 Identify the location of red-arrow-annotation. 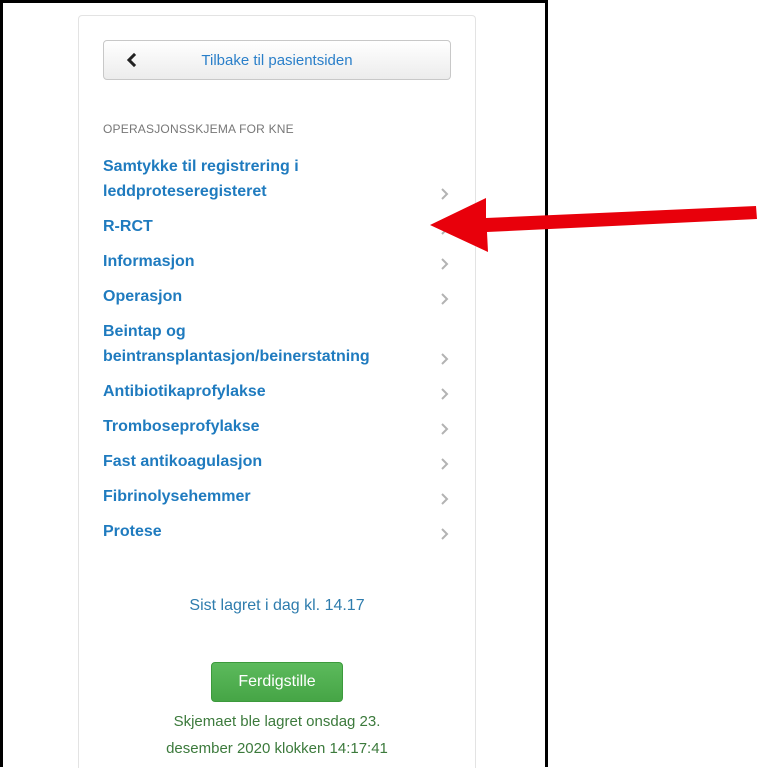
(593, 225).